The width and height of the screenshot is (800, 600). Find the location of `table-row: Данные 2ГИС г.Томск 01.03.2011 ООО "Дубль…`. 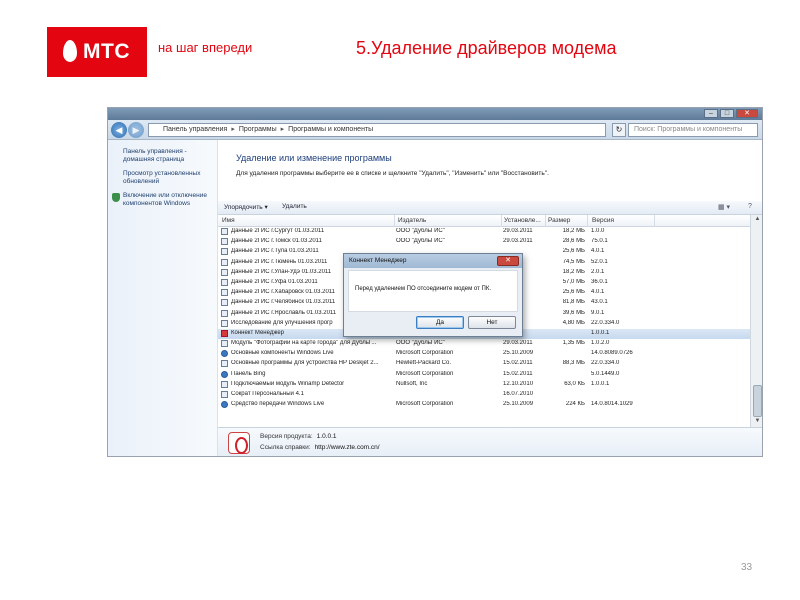

table-row: Данные 2ГИС г.Томск 01.03.2011 ООО "Дубль… is located at coordinates (484, 242).